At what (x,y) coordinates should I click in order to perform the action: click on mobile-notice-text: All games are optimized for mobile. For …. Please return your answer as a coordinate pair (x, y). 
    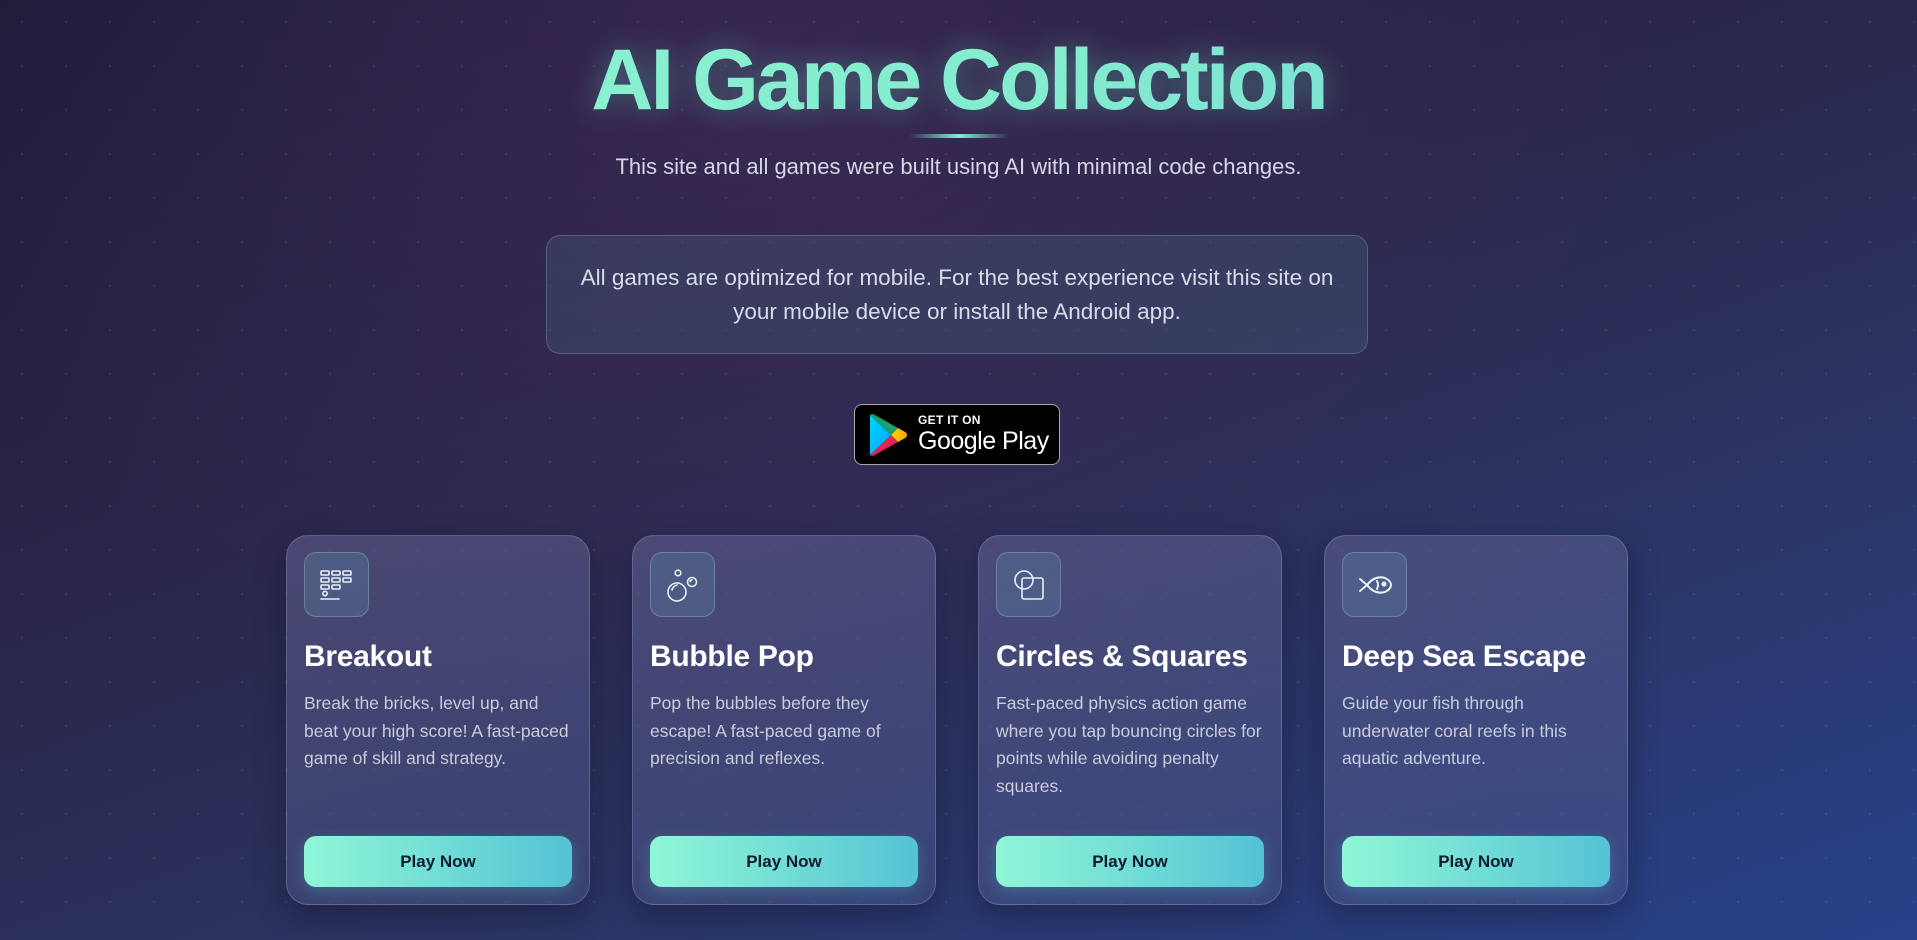
    Looking at the image, I should click on (957, 294).